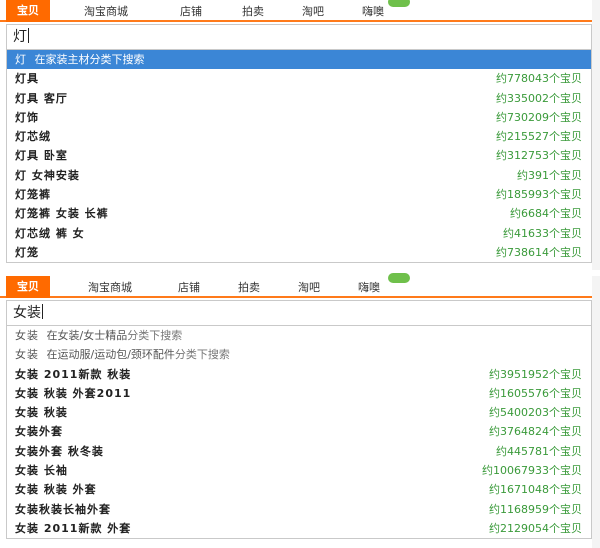 This screenshot has height=548, width=600. What do you see at coordinates (299, 489) in the screenshot?
I see `list-item: 女装 秋装 外套 约1671048个宝贝` at bounding box center [299, 489].